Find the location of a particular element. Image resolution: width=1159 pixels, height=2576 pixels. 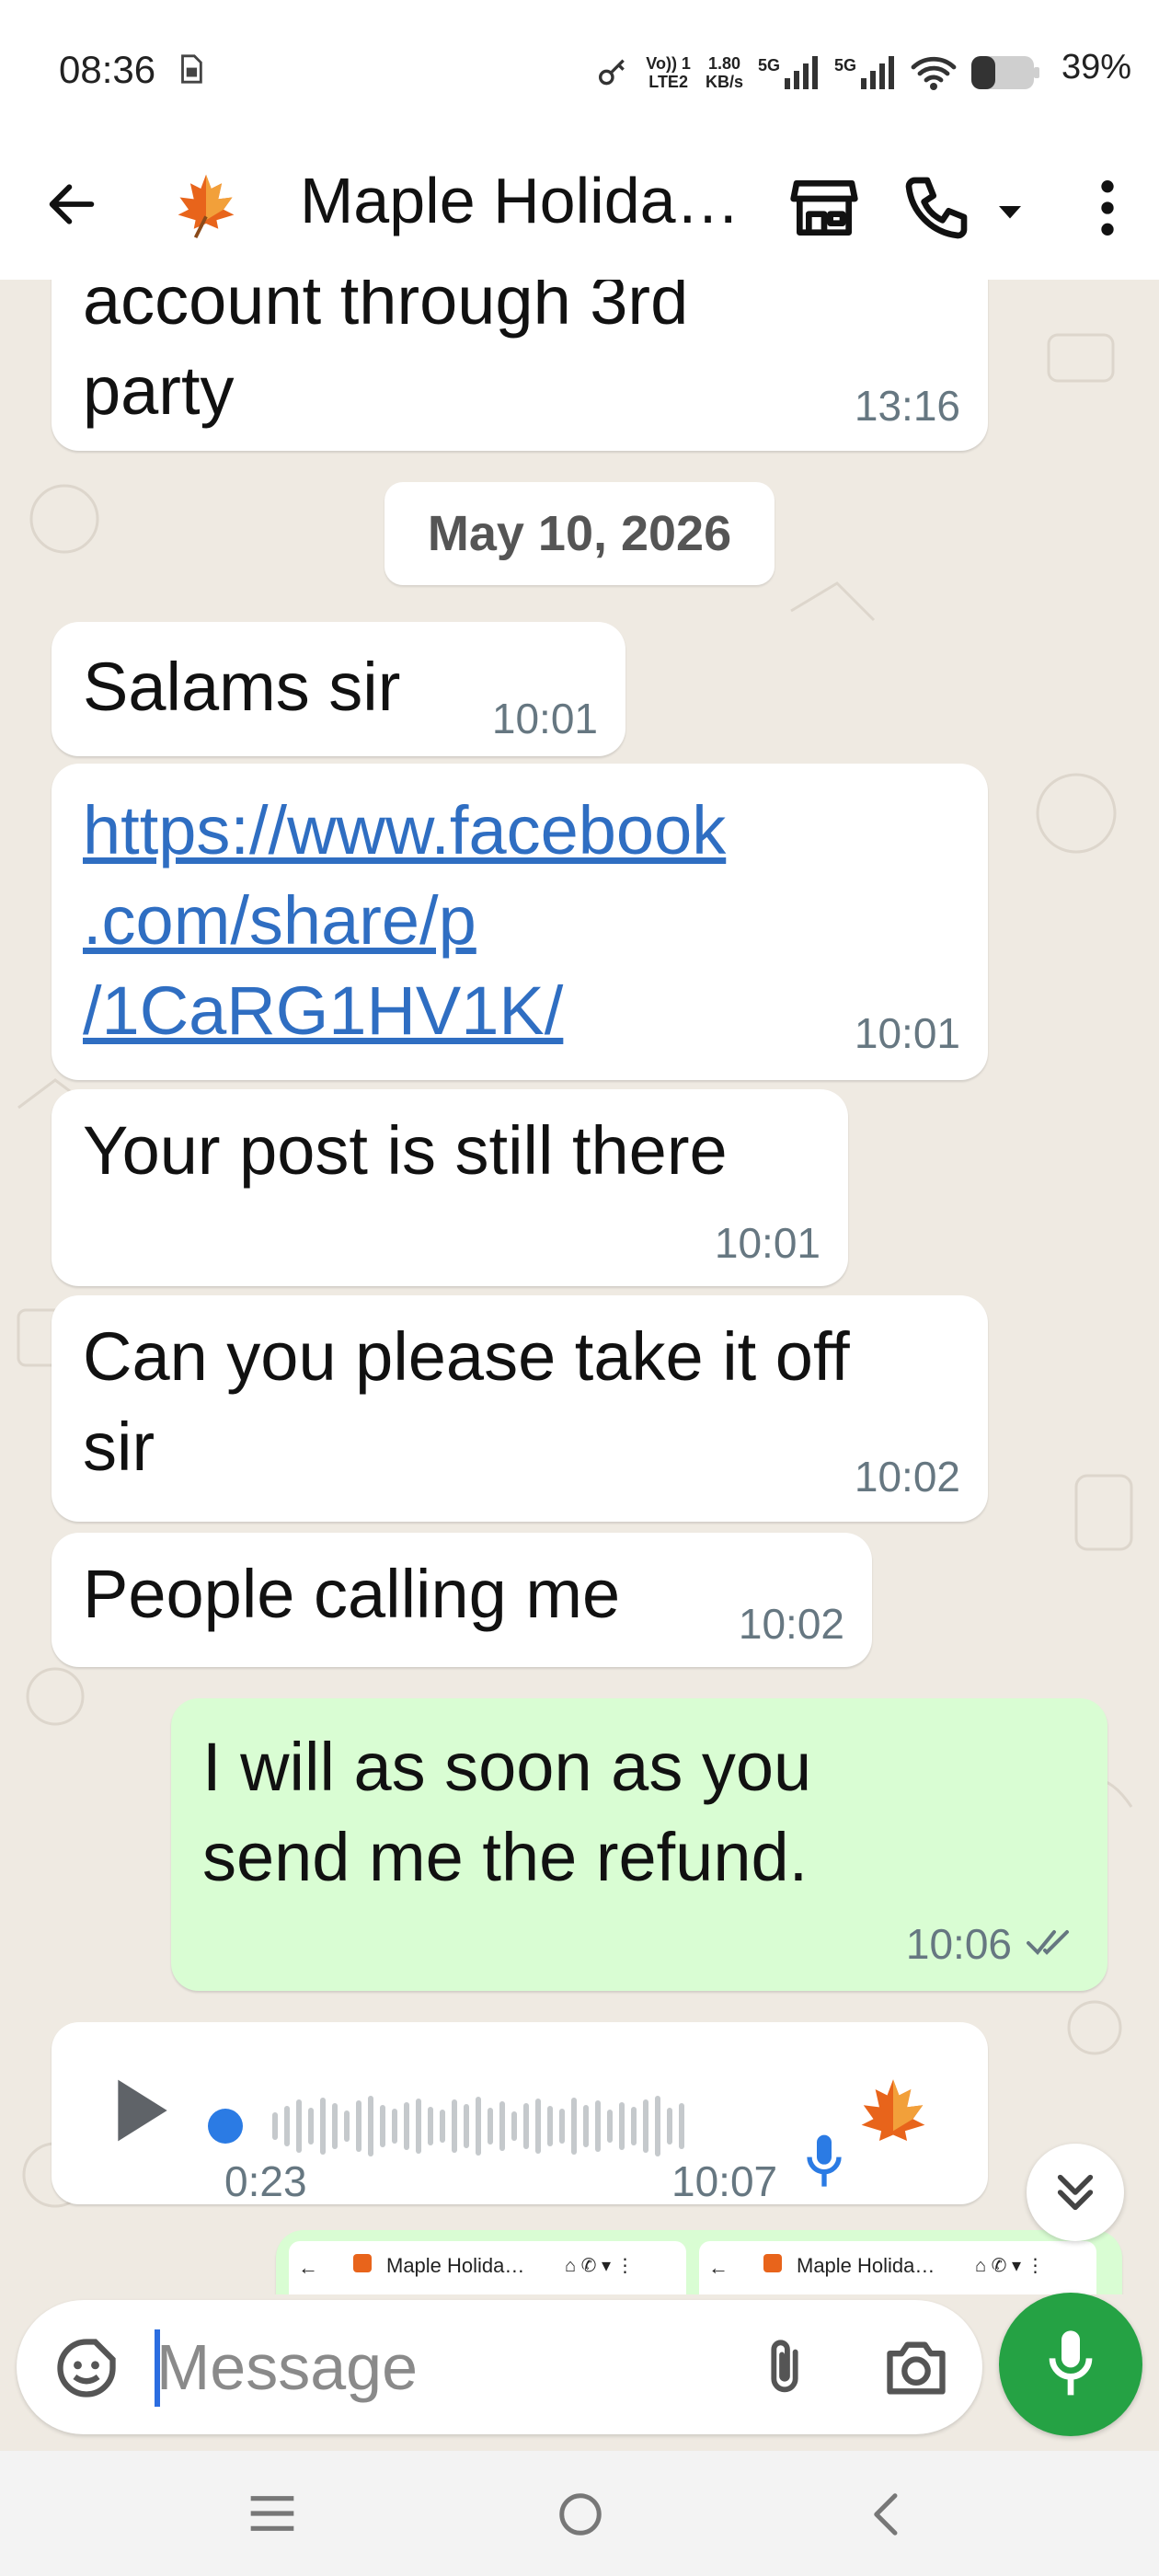

voice-duration: 0:23 is located at coordinates (265, 2181).